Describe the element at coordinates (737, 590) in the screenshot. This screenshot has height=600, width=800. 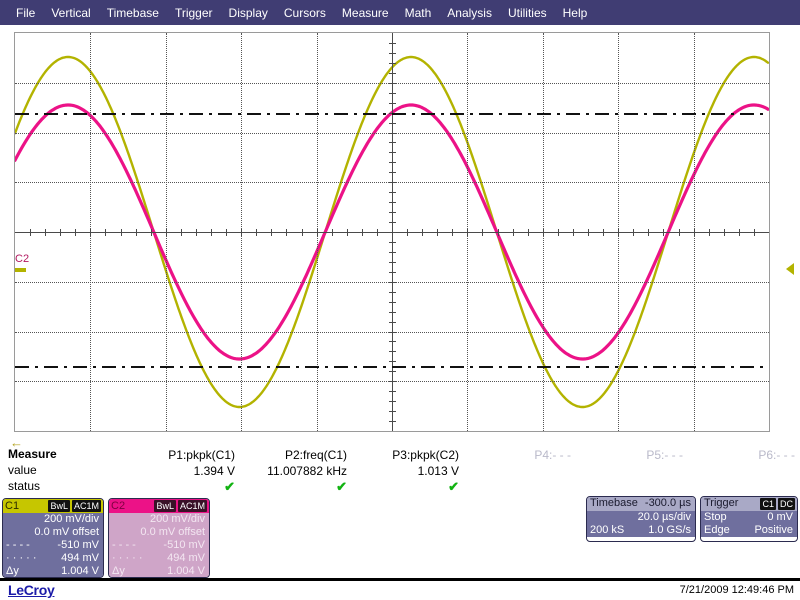
I see `datetime-display: 7/21/2009 12:49:46 PM` at that location.